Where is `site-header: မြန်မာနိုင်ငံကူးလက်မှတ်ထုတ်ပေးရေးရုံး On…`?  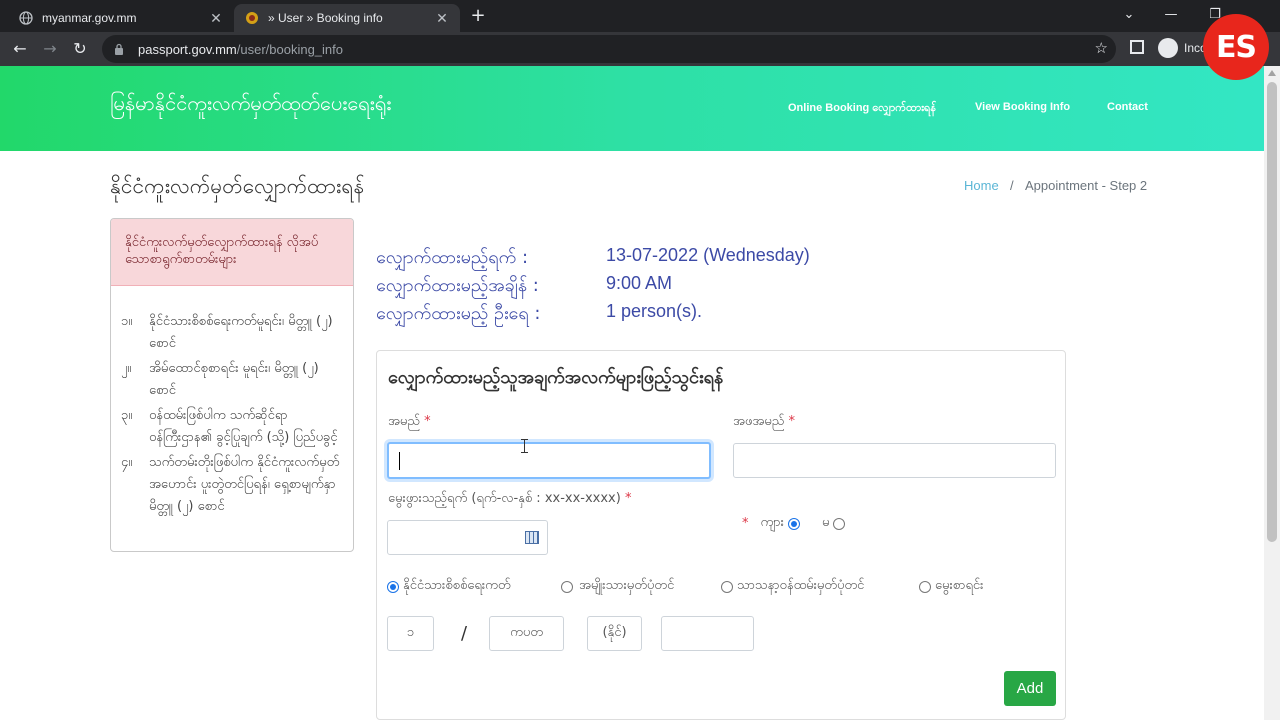 site-header: မြန်မာနိုင်ငံကူးလက်မှတ်ထုတ်ပေးရေးရုံး On… is located at coordinates (632, 108).